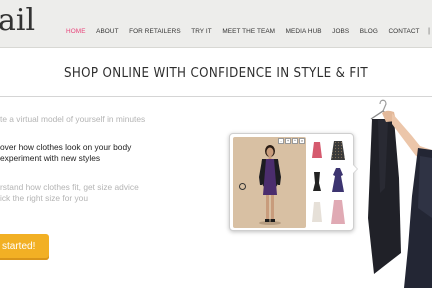 The image size is (432, 288). I want to click on get-started-button: started!, so click(24, 247).